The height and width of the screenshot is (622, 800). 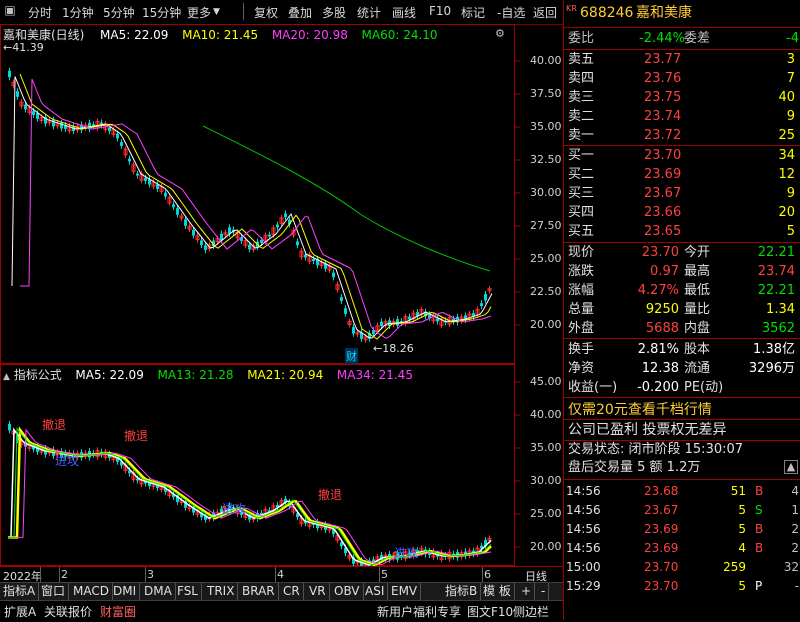 What do you see at coordinates (119, 12) in the screenshot?
I see `toolbar-5min: 5分钟` at bounding box center [119, 12].